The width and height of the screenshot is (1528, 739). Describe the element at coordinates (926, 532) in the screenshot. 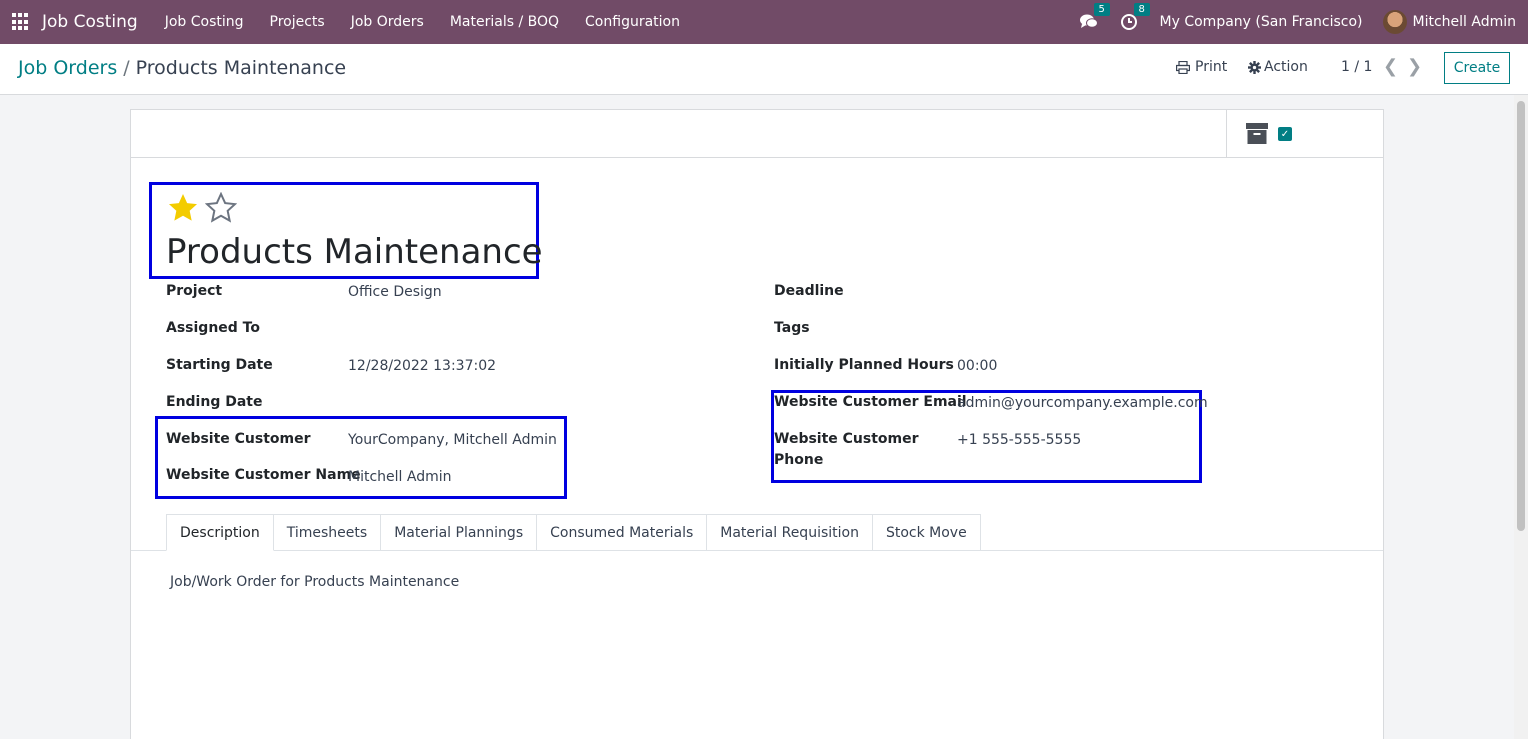

I see `tab-stock-move: Stock Move` at that location.